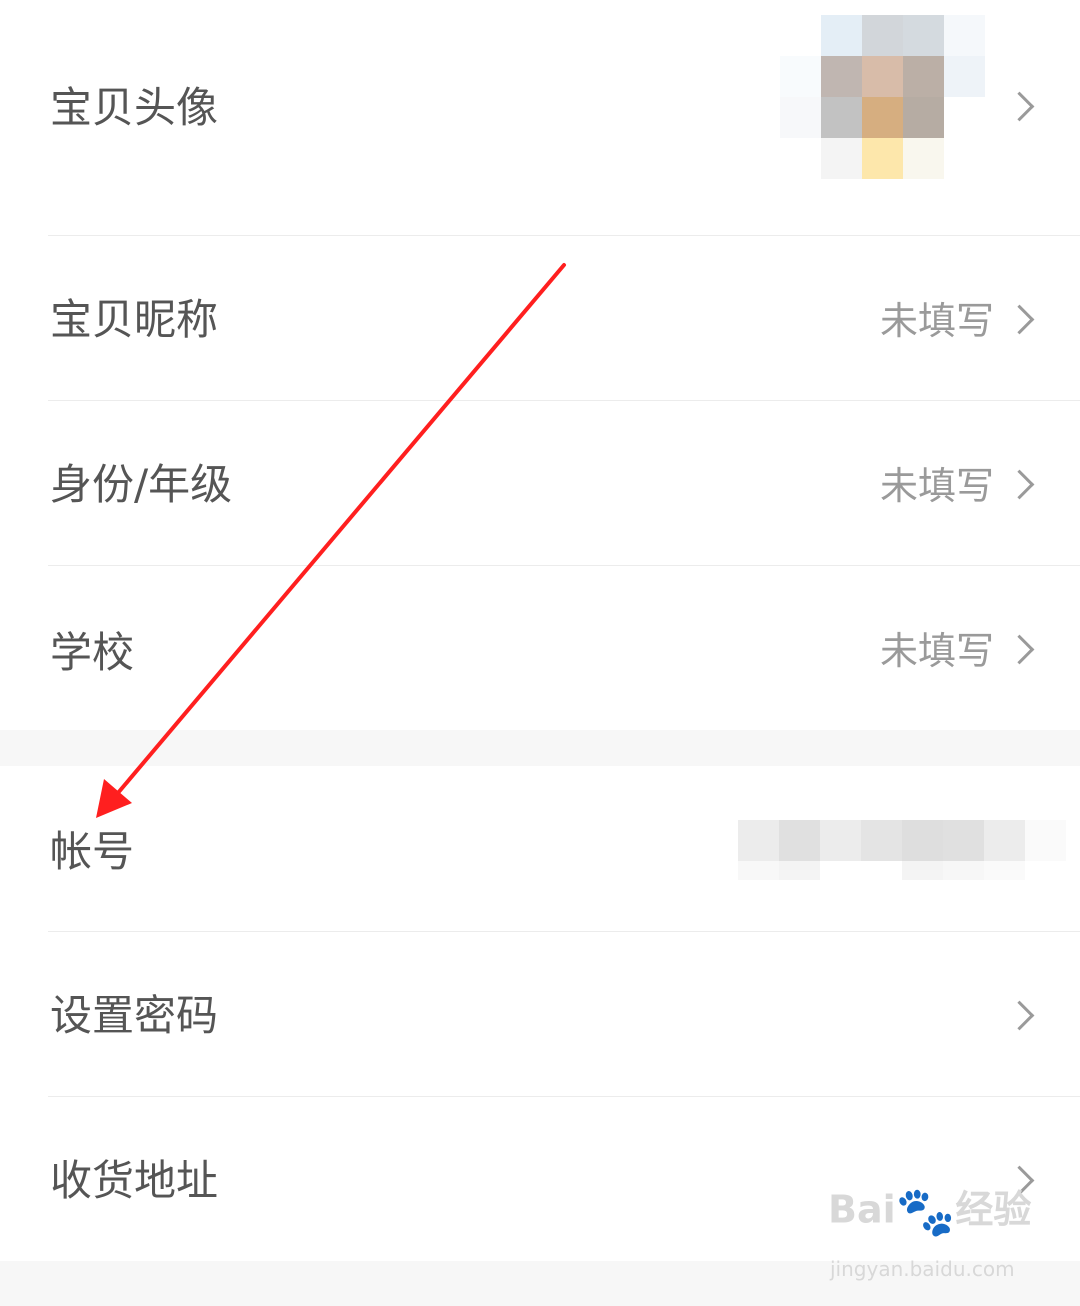  Describe the element at coordinates (540, 1014) in the screenshot. I see `password-row: 设置密码` at that location.